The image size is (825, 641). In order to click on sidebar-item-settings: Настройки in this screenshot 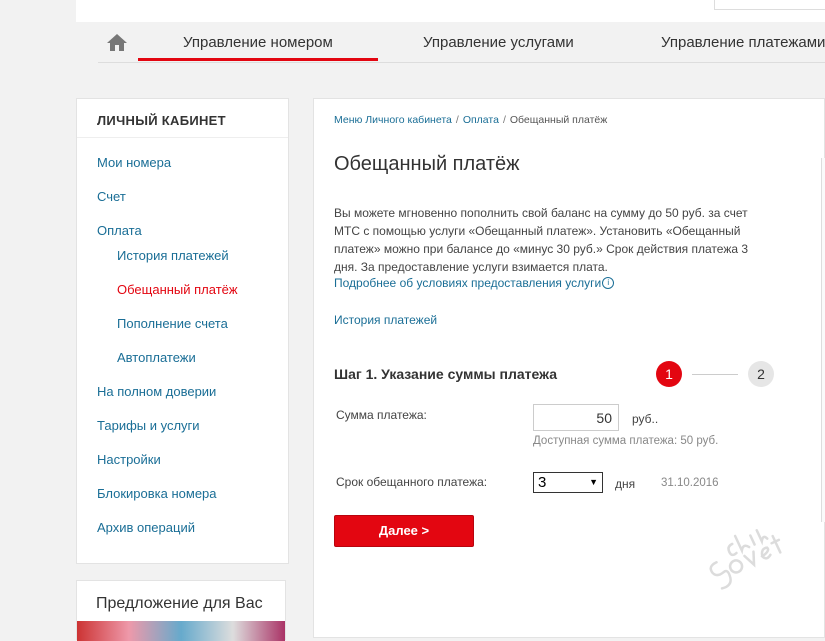, I will do `click(129, 459)`.